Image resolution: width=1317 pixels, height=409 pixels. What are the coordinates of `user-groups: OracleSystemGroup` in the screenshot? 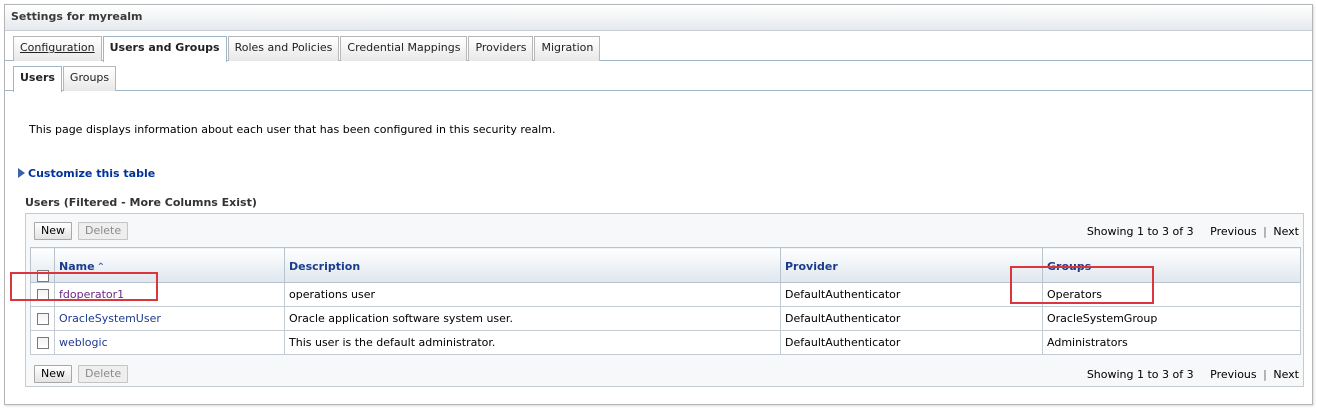 It's located at (1171, 318).